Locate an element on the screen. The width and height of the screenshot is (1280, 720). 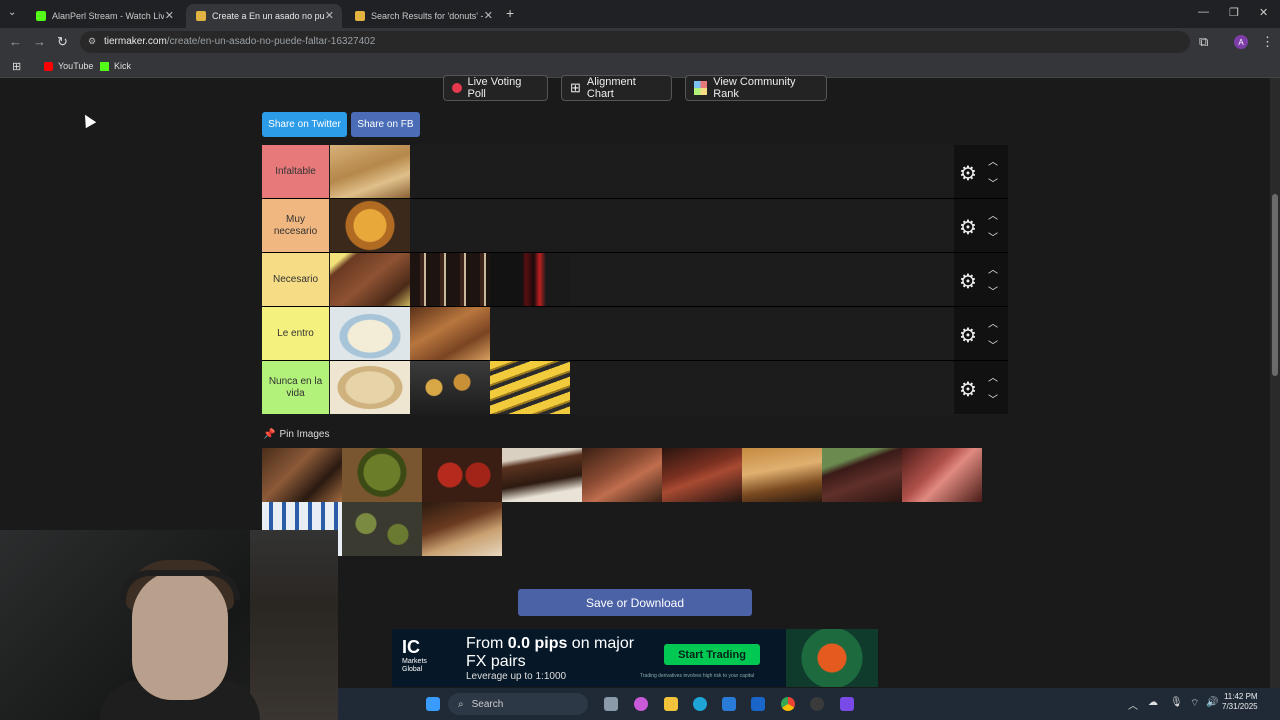
rice-salad-image is located at coordinates (370, 387).